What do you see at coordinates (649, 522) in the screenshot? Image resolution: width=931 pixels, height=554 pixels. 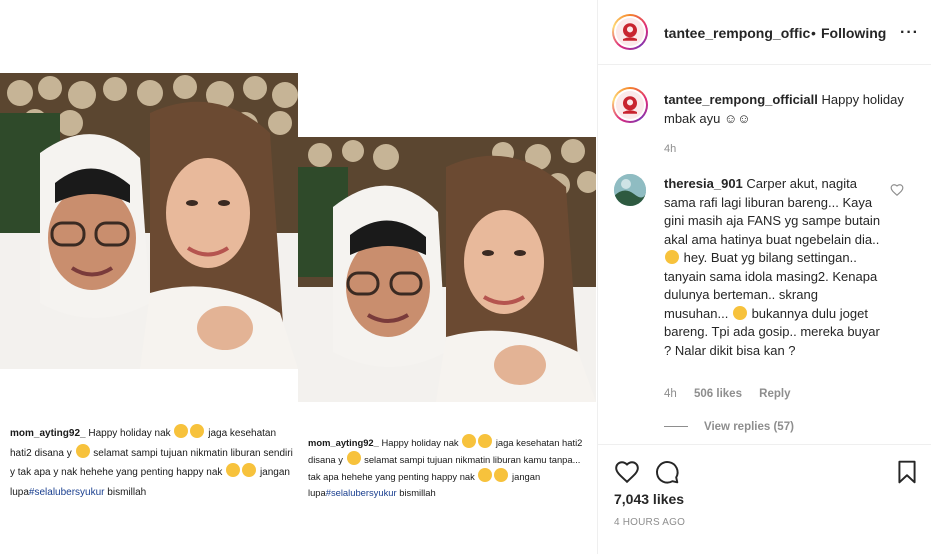 I see `post-timestamp: 4 HOURS AGO` at bounding box center [649, 522].